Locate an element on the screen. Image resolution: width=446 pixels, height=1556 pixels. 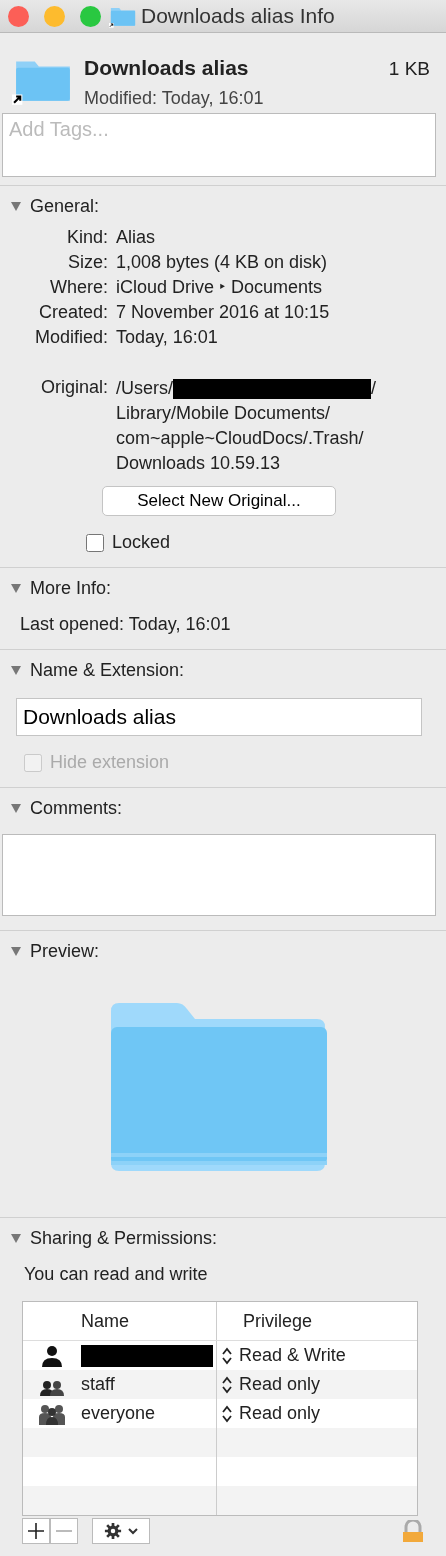
person-icon is located at coordinates (52, 1355).